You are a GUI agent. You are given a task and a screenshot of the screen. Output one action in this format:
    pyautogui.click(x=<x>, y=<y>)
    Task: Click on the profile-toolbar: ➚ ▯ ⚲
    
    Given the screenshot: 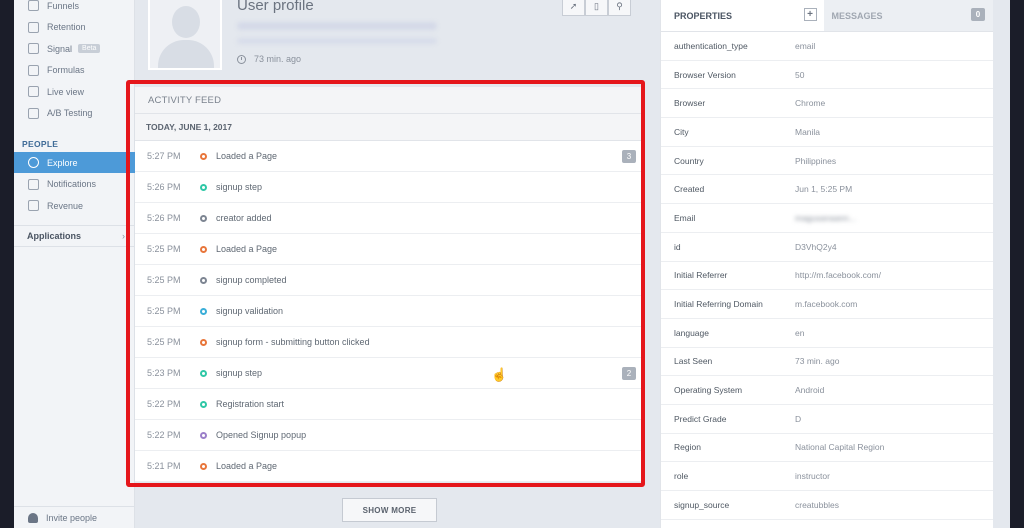 What is the action you would take?
    pyautogui.click(x=596, y=8)
    